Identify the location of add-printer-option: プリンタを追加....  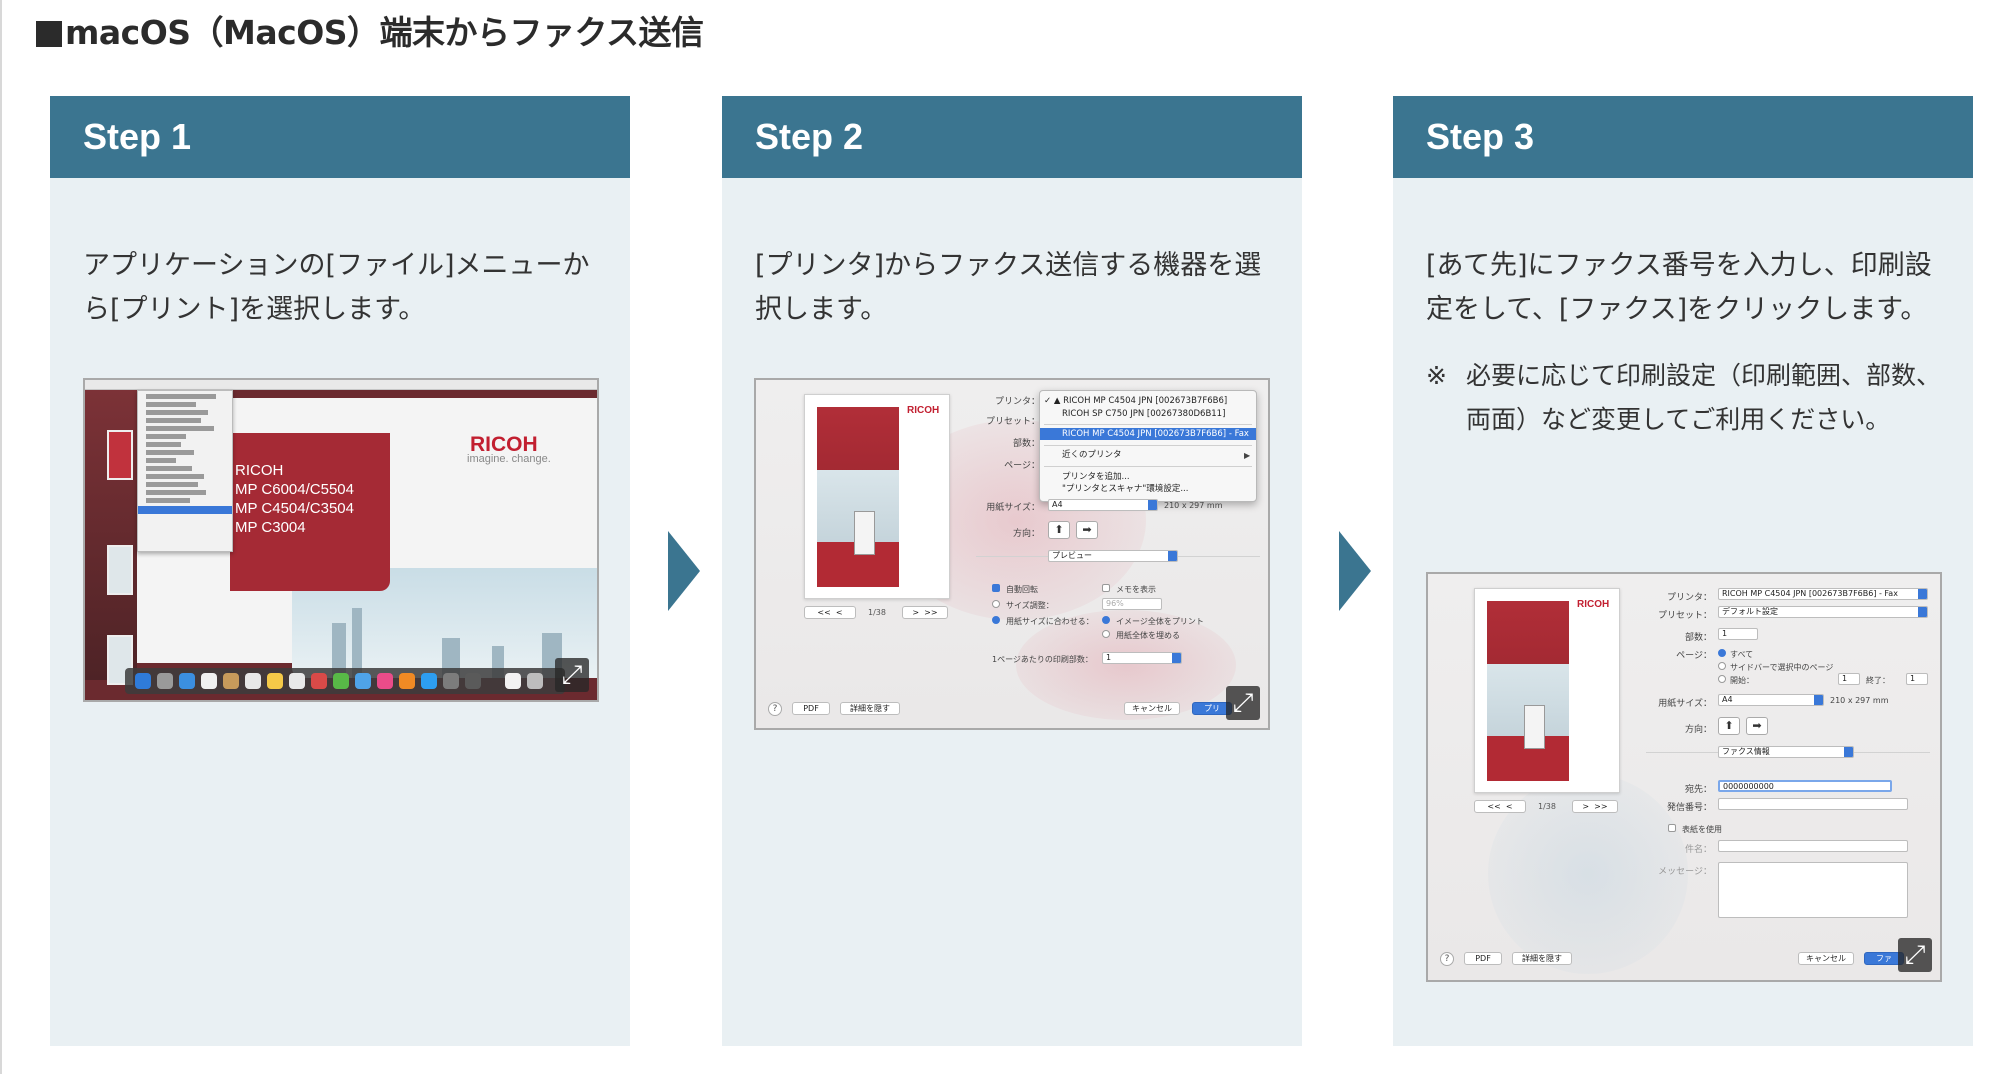
(1148, 477).